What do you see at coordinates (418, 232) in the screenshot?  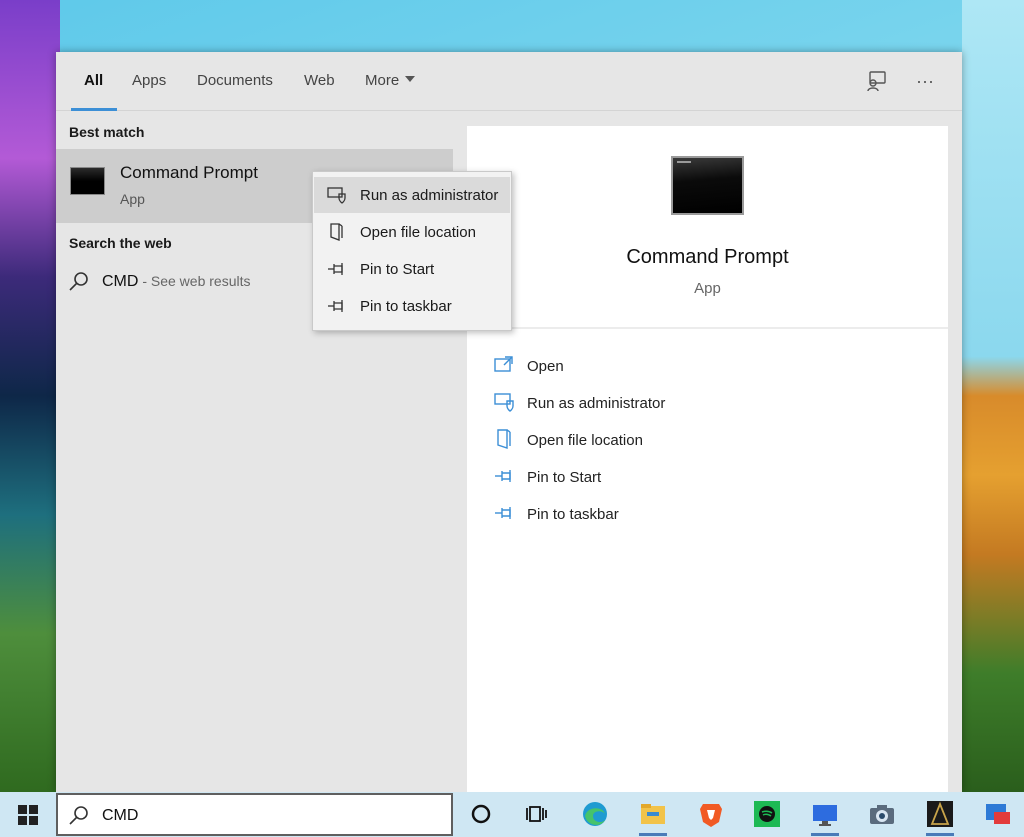 I see `context-item-label: Open file location` at bounding box center [418, 232].